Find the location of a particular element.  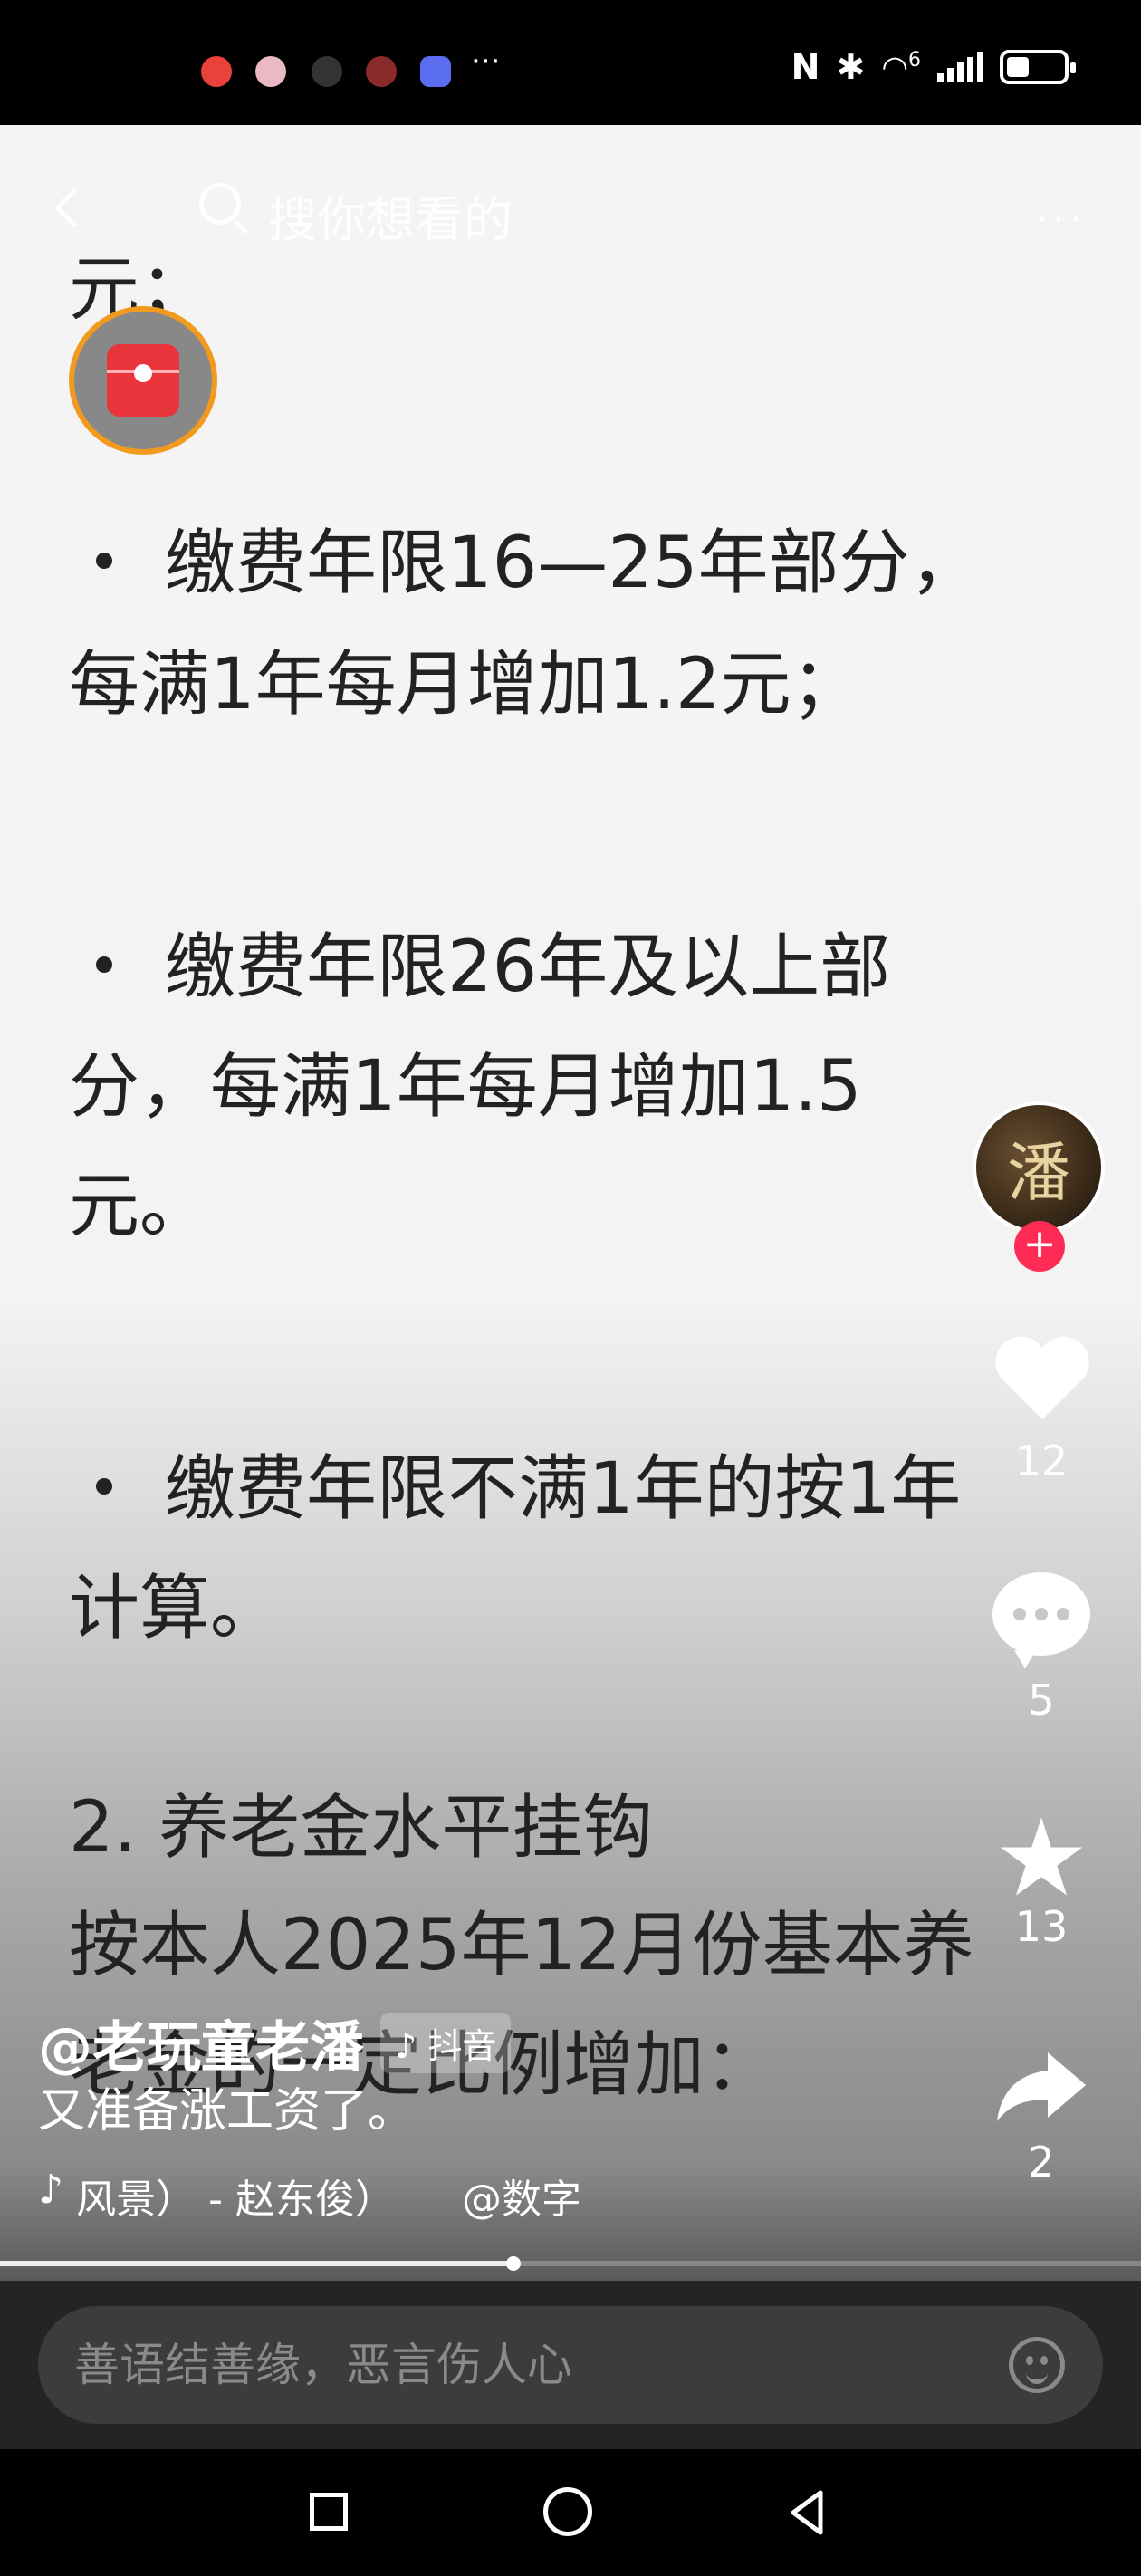

nfc-icon: N is located at coordinates (805, 67).